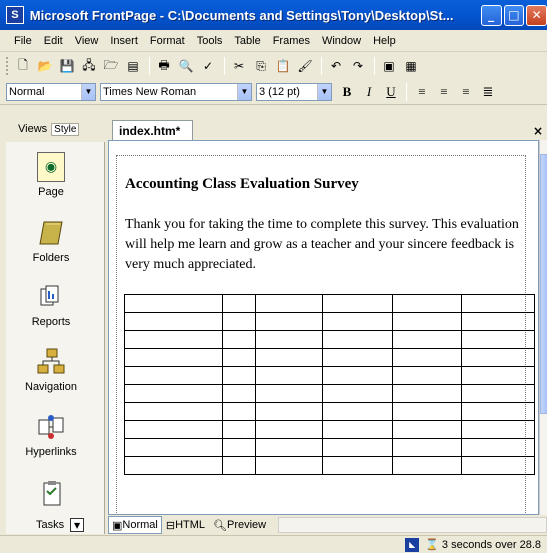 This screenshot has width=547, height=553. What do you see at coordinates (491, 15) in the screenshot?
I see `minimize-button: _` at bounding box center [491, 15].